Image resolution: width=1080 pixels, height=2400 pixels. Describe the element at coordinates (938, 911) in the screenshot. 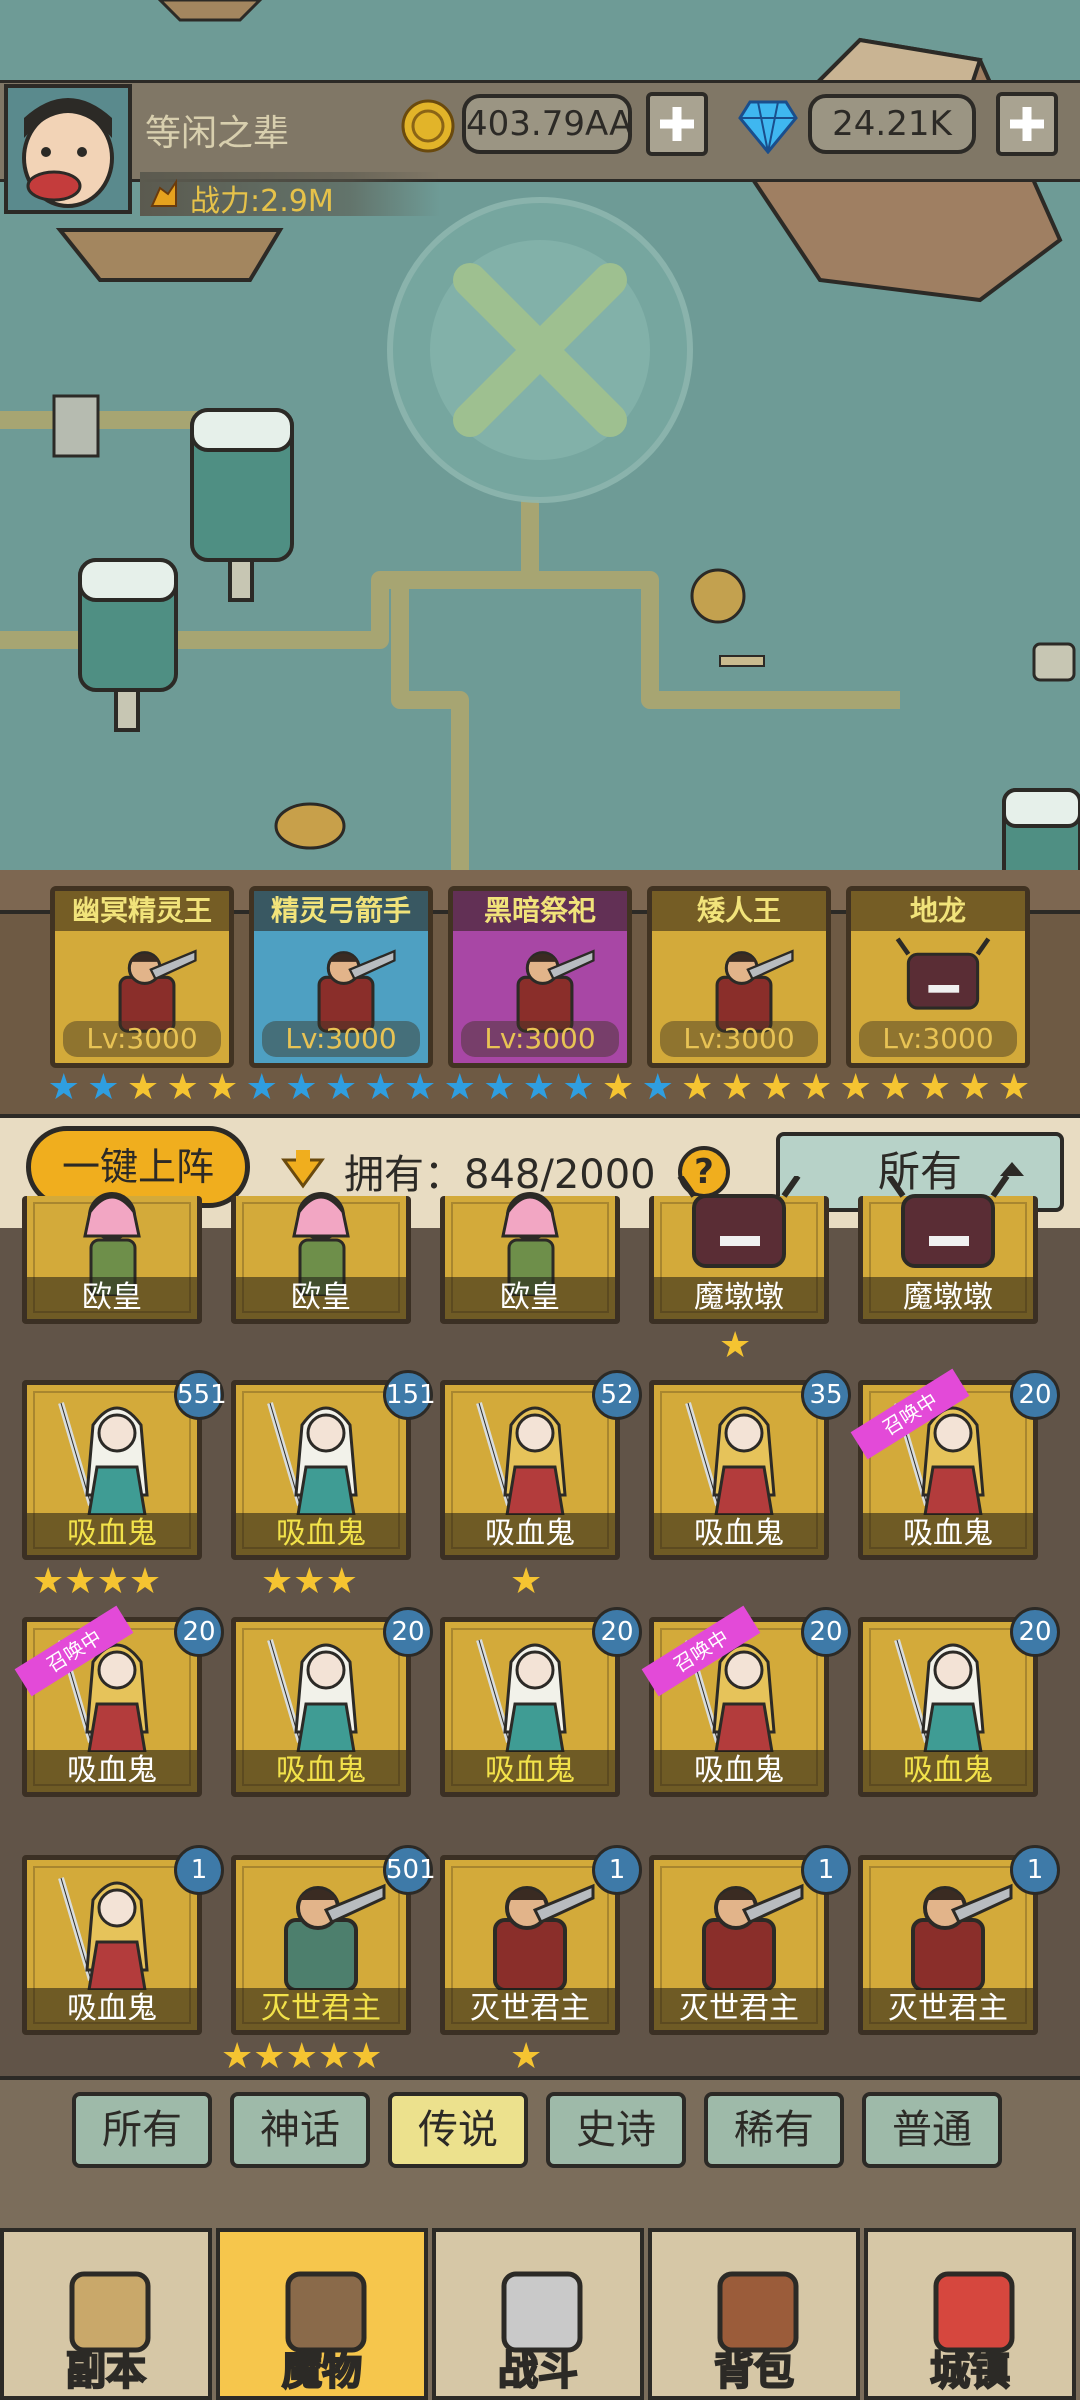

I see `formation-name: 地龙` at that location.